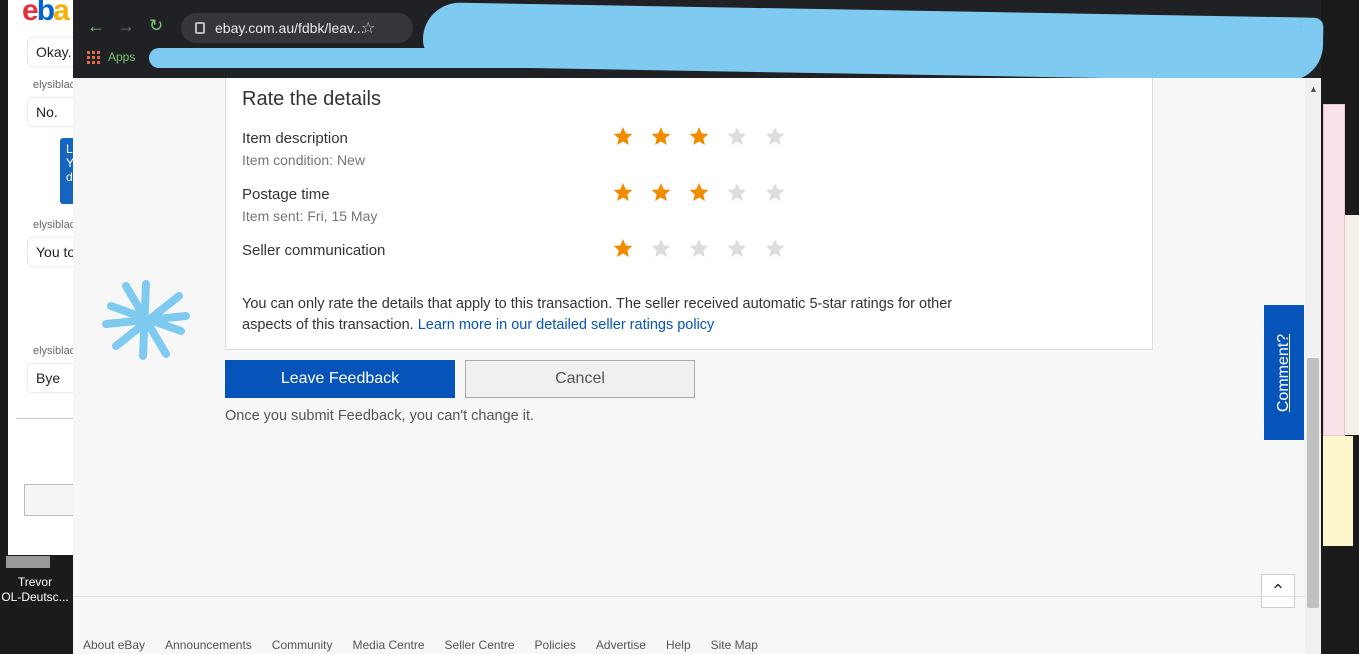  Describe the element at coordinates (96, 26) in the screenshot. I see `back-arrow-icon: ←` at that location.